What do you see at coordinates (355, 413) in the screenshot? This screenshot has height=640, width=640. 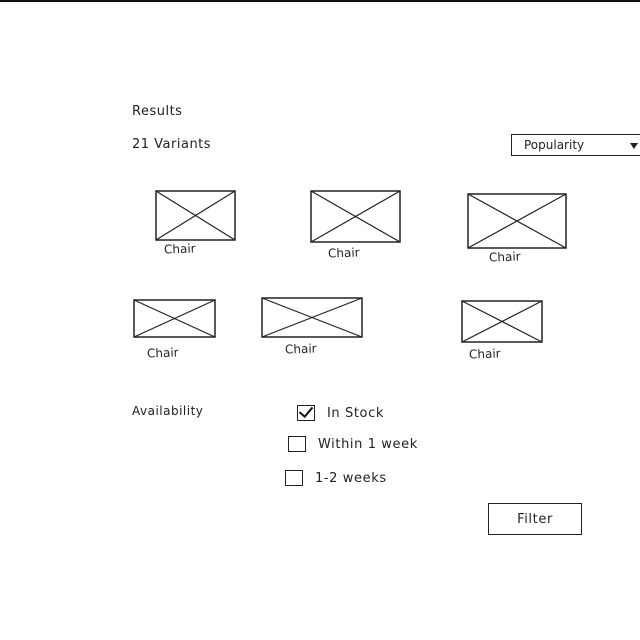 I see `filter-option-label: In Stock` at bounding box center [355, 413].